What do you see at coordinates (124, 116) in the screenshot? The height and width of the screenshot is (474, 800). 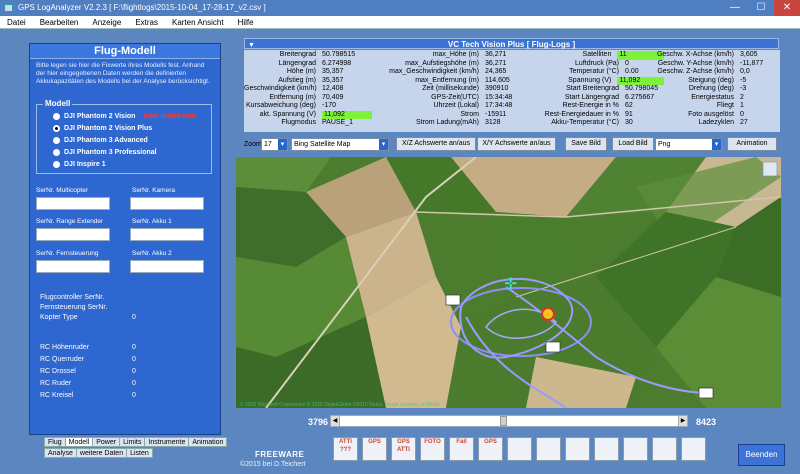 I see `model-option: DJI Phantom 2 Vision oder unbekannt` at bounding box center [124, 116].